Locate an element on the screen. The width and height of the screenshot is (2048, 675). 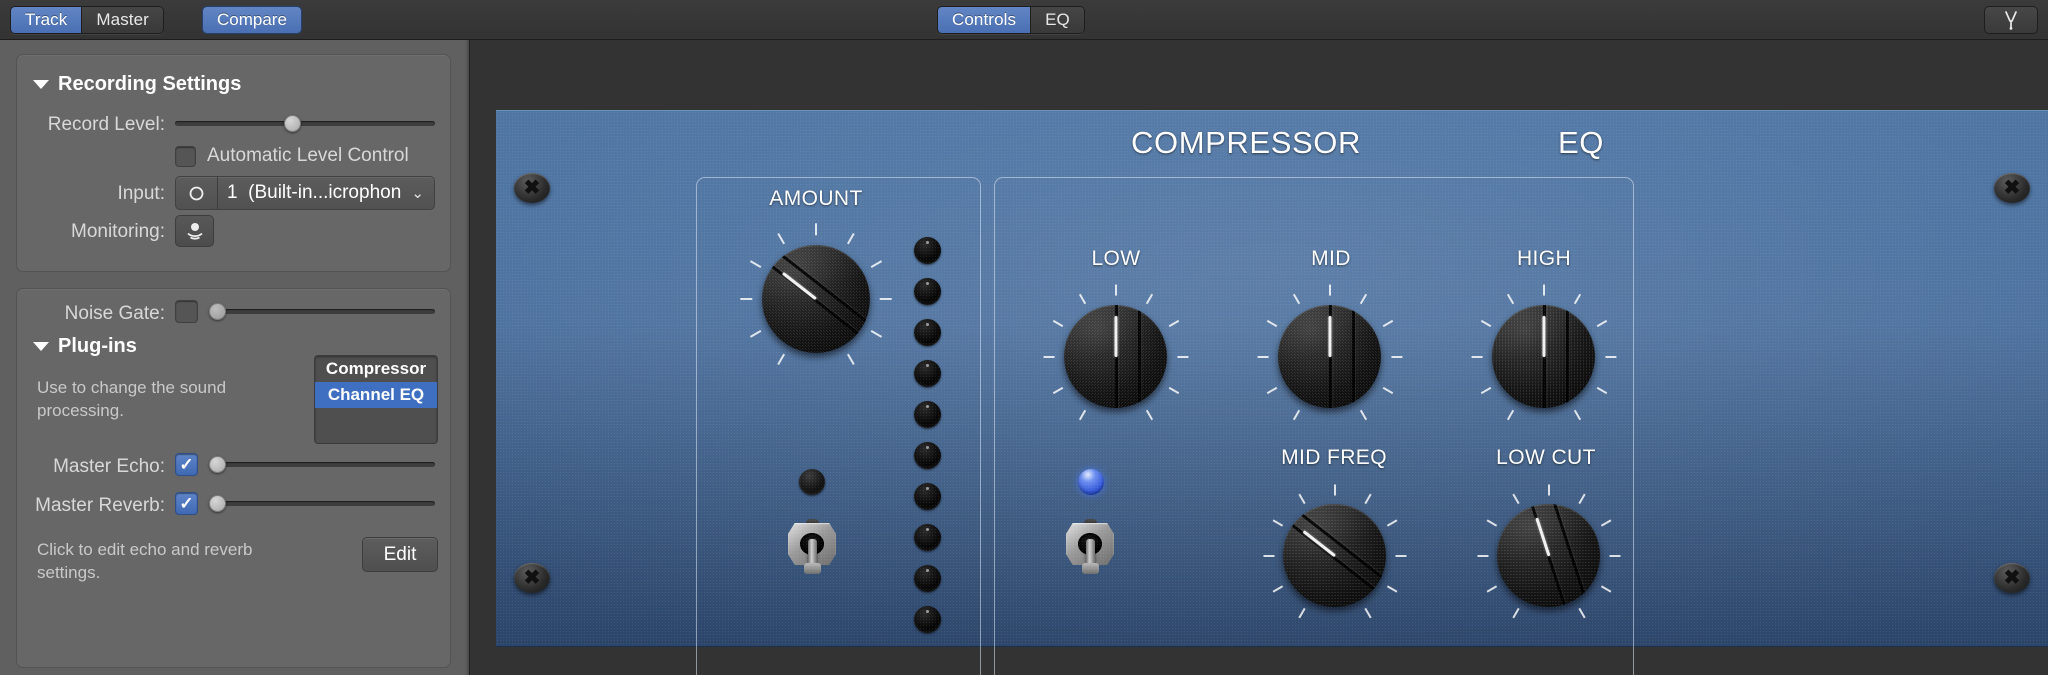
controls-eq-segmented-control: Controls EQ is located at coordinates (1011, 20).